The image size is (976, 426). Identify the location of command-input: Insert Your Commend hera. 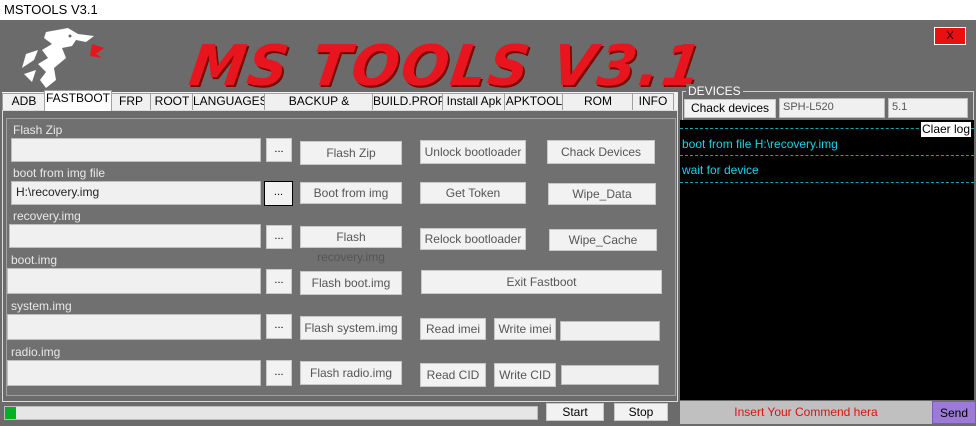
(806, 412).